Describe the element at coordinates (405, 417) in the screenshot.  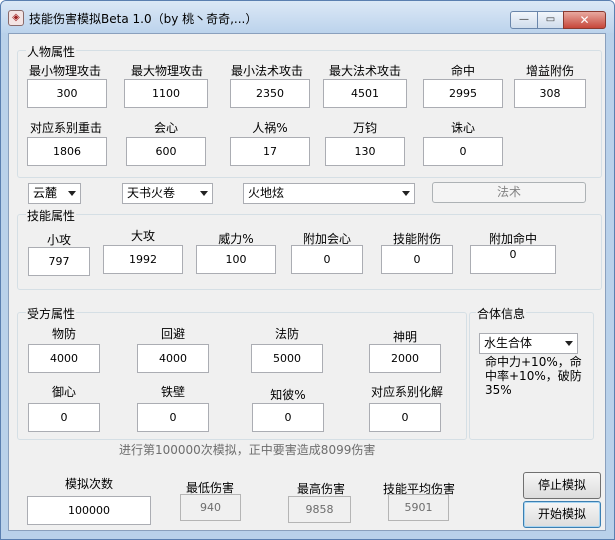
I see `element-resist-input: 0` at that location.